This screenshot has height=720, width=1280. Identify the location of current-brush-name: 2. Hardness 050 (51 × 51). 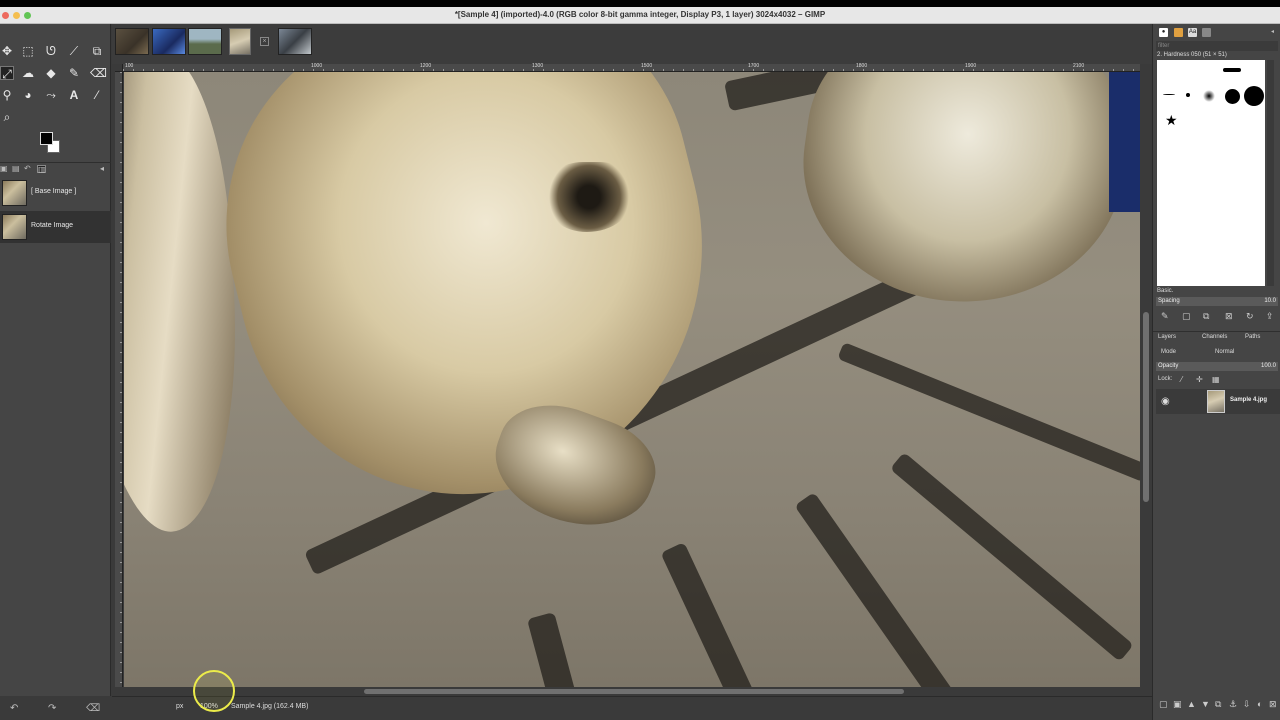
(1192, 55).